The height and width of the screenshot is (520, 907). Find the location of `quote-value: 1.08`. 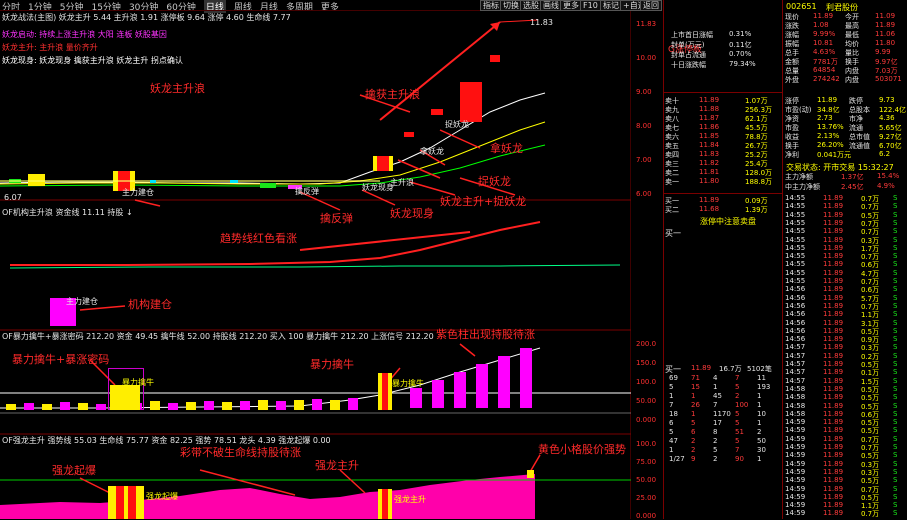

quote-value: 1.08 is located at coordinates (821, 25).